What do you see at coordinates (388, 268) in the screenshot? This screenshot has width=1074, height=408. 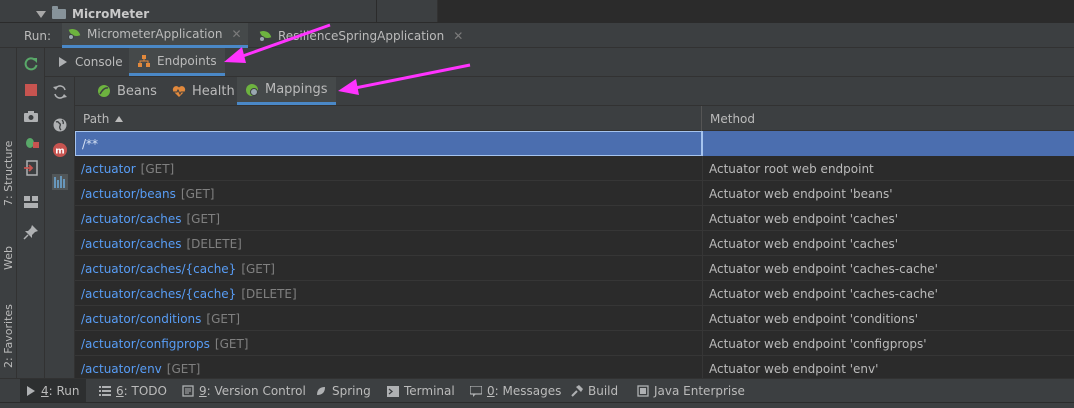 I see `path-cell: /actuator/caches/{cache} [GET]` at bounding box center [388, 268].